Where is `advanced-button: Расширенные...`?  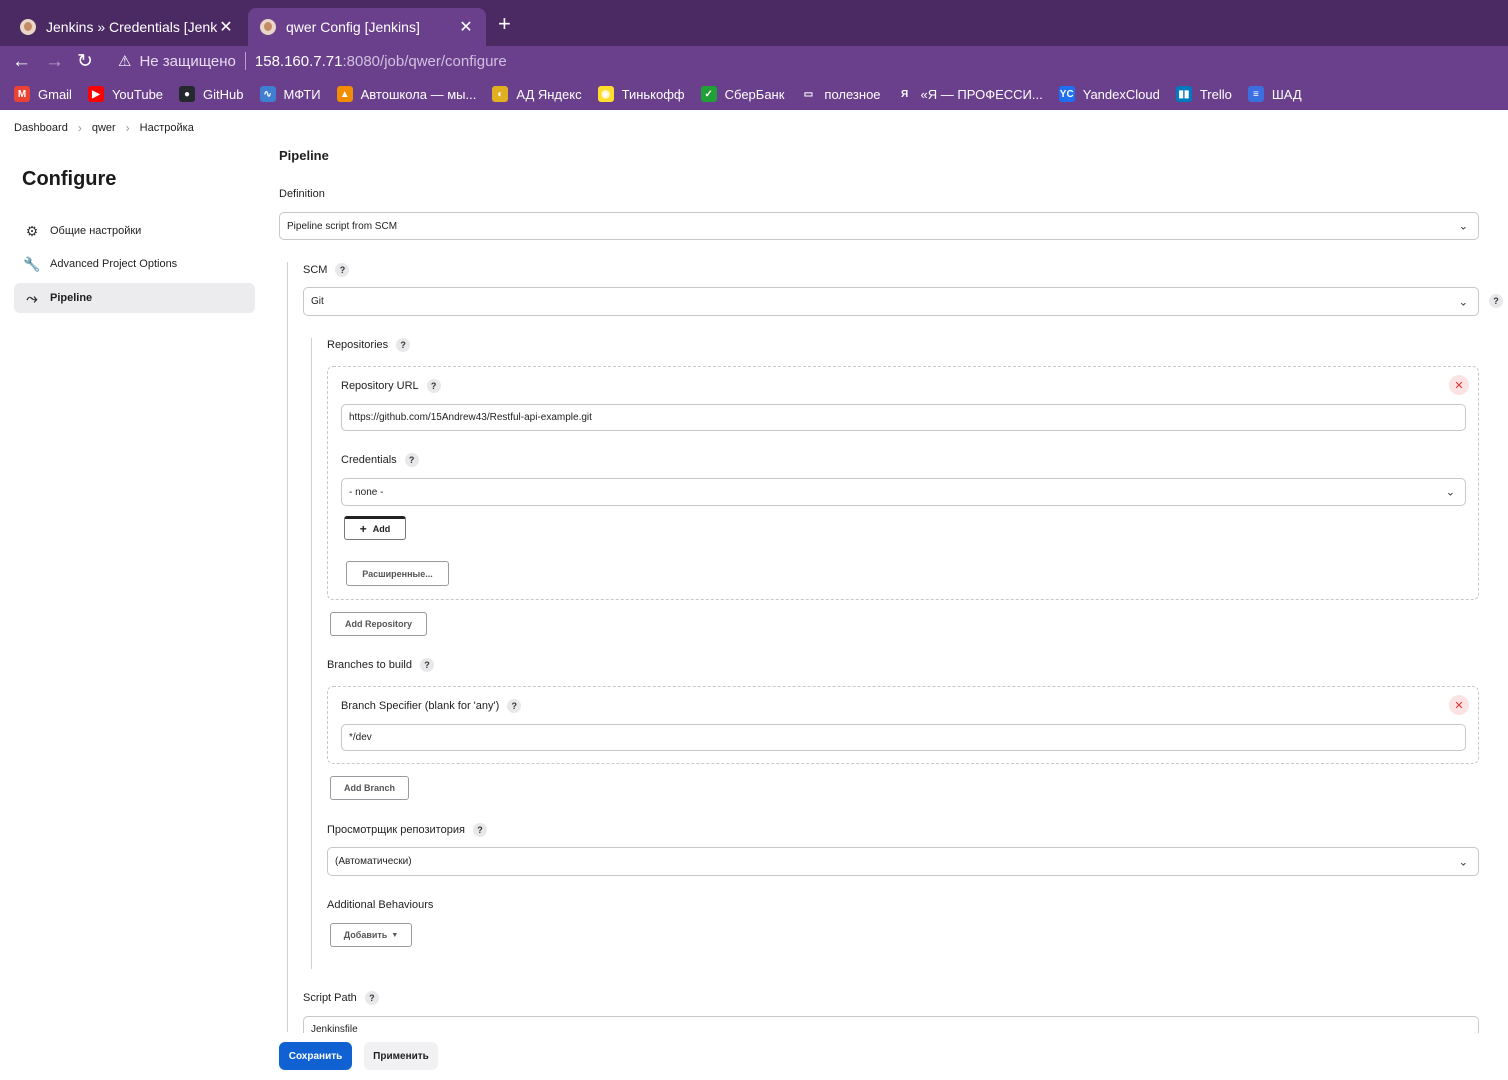 advanced-button: Расширенные... is located at coordinates (397, 573).